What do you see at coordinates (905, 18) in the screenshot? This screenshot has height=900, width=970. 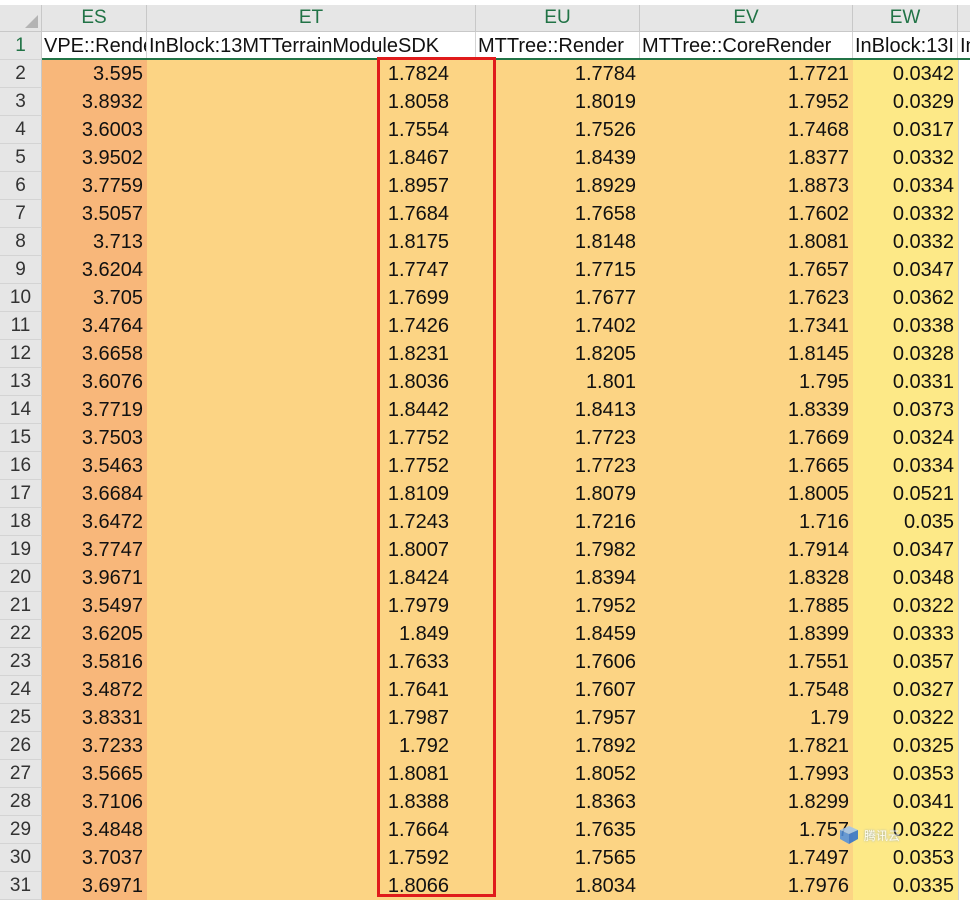 I see `column-header-ew: EW` at bounding box center [905, 18].